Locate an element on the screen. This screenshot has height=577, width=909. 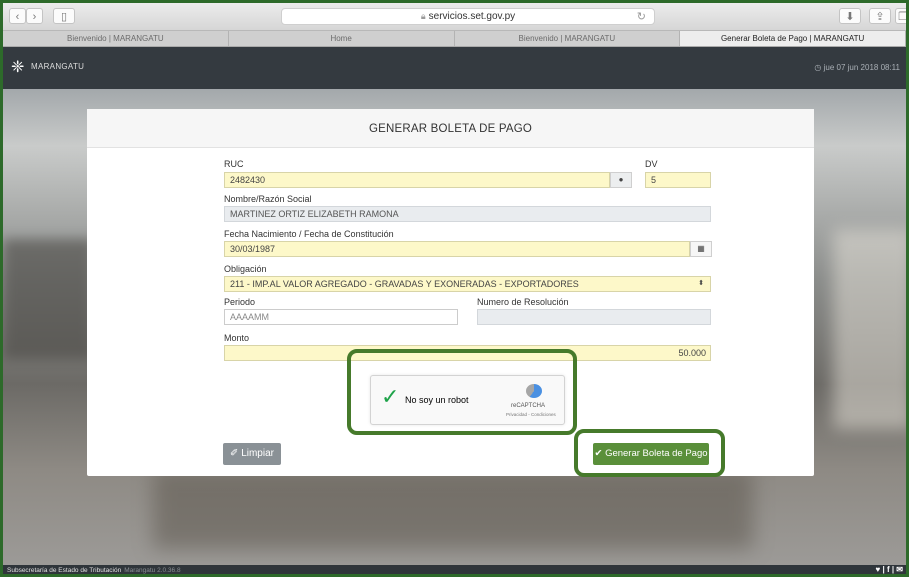
url-text: servicios.set.gov.py is located at coordinates (472, 16).